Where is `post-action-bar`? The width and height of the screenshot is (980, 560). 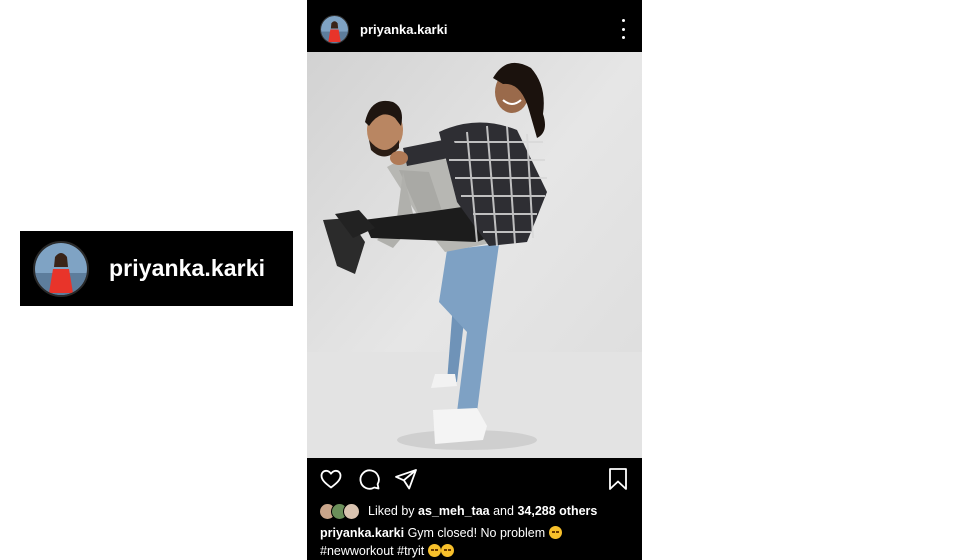 post-action-bar is located at coordinates (474, 479).